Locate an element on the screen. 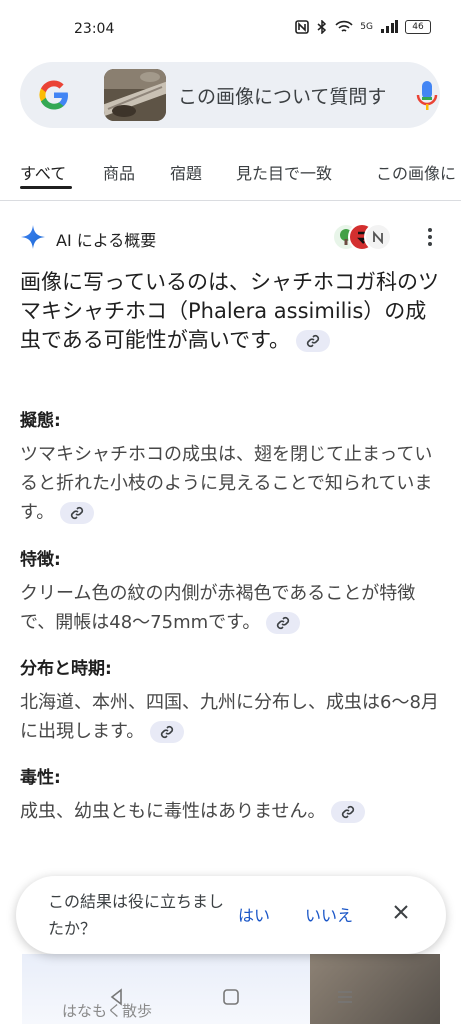 This screenshot has width=461, height=1024. tab-homework: 宿題 is located at coordinates (186, 172).